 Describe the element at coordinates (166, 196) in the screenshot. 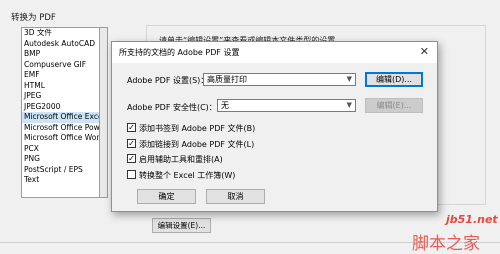

I see `ok-button: 确定` at that location.